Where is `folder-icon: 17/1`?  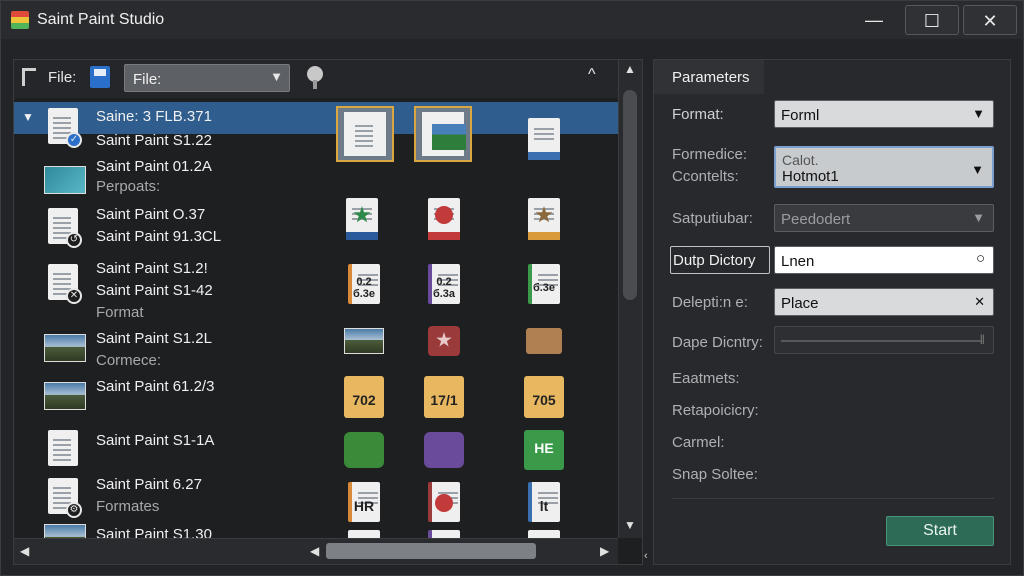 folder-icon: 17/1 is located at coordinates (444, 398).